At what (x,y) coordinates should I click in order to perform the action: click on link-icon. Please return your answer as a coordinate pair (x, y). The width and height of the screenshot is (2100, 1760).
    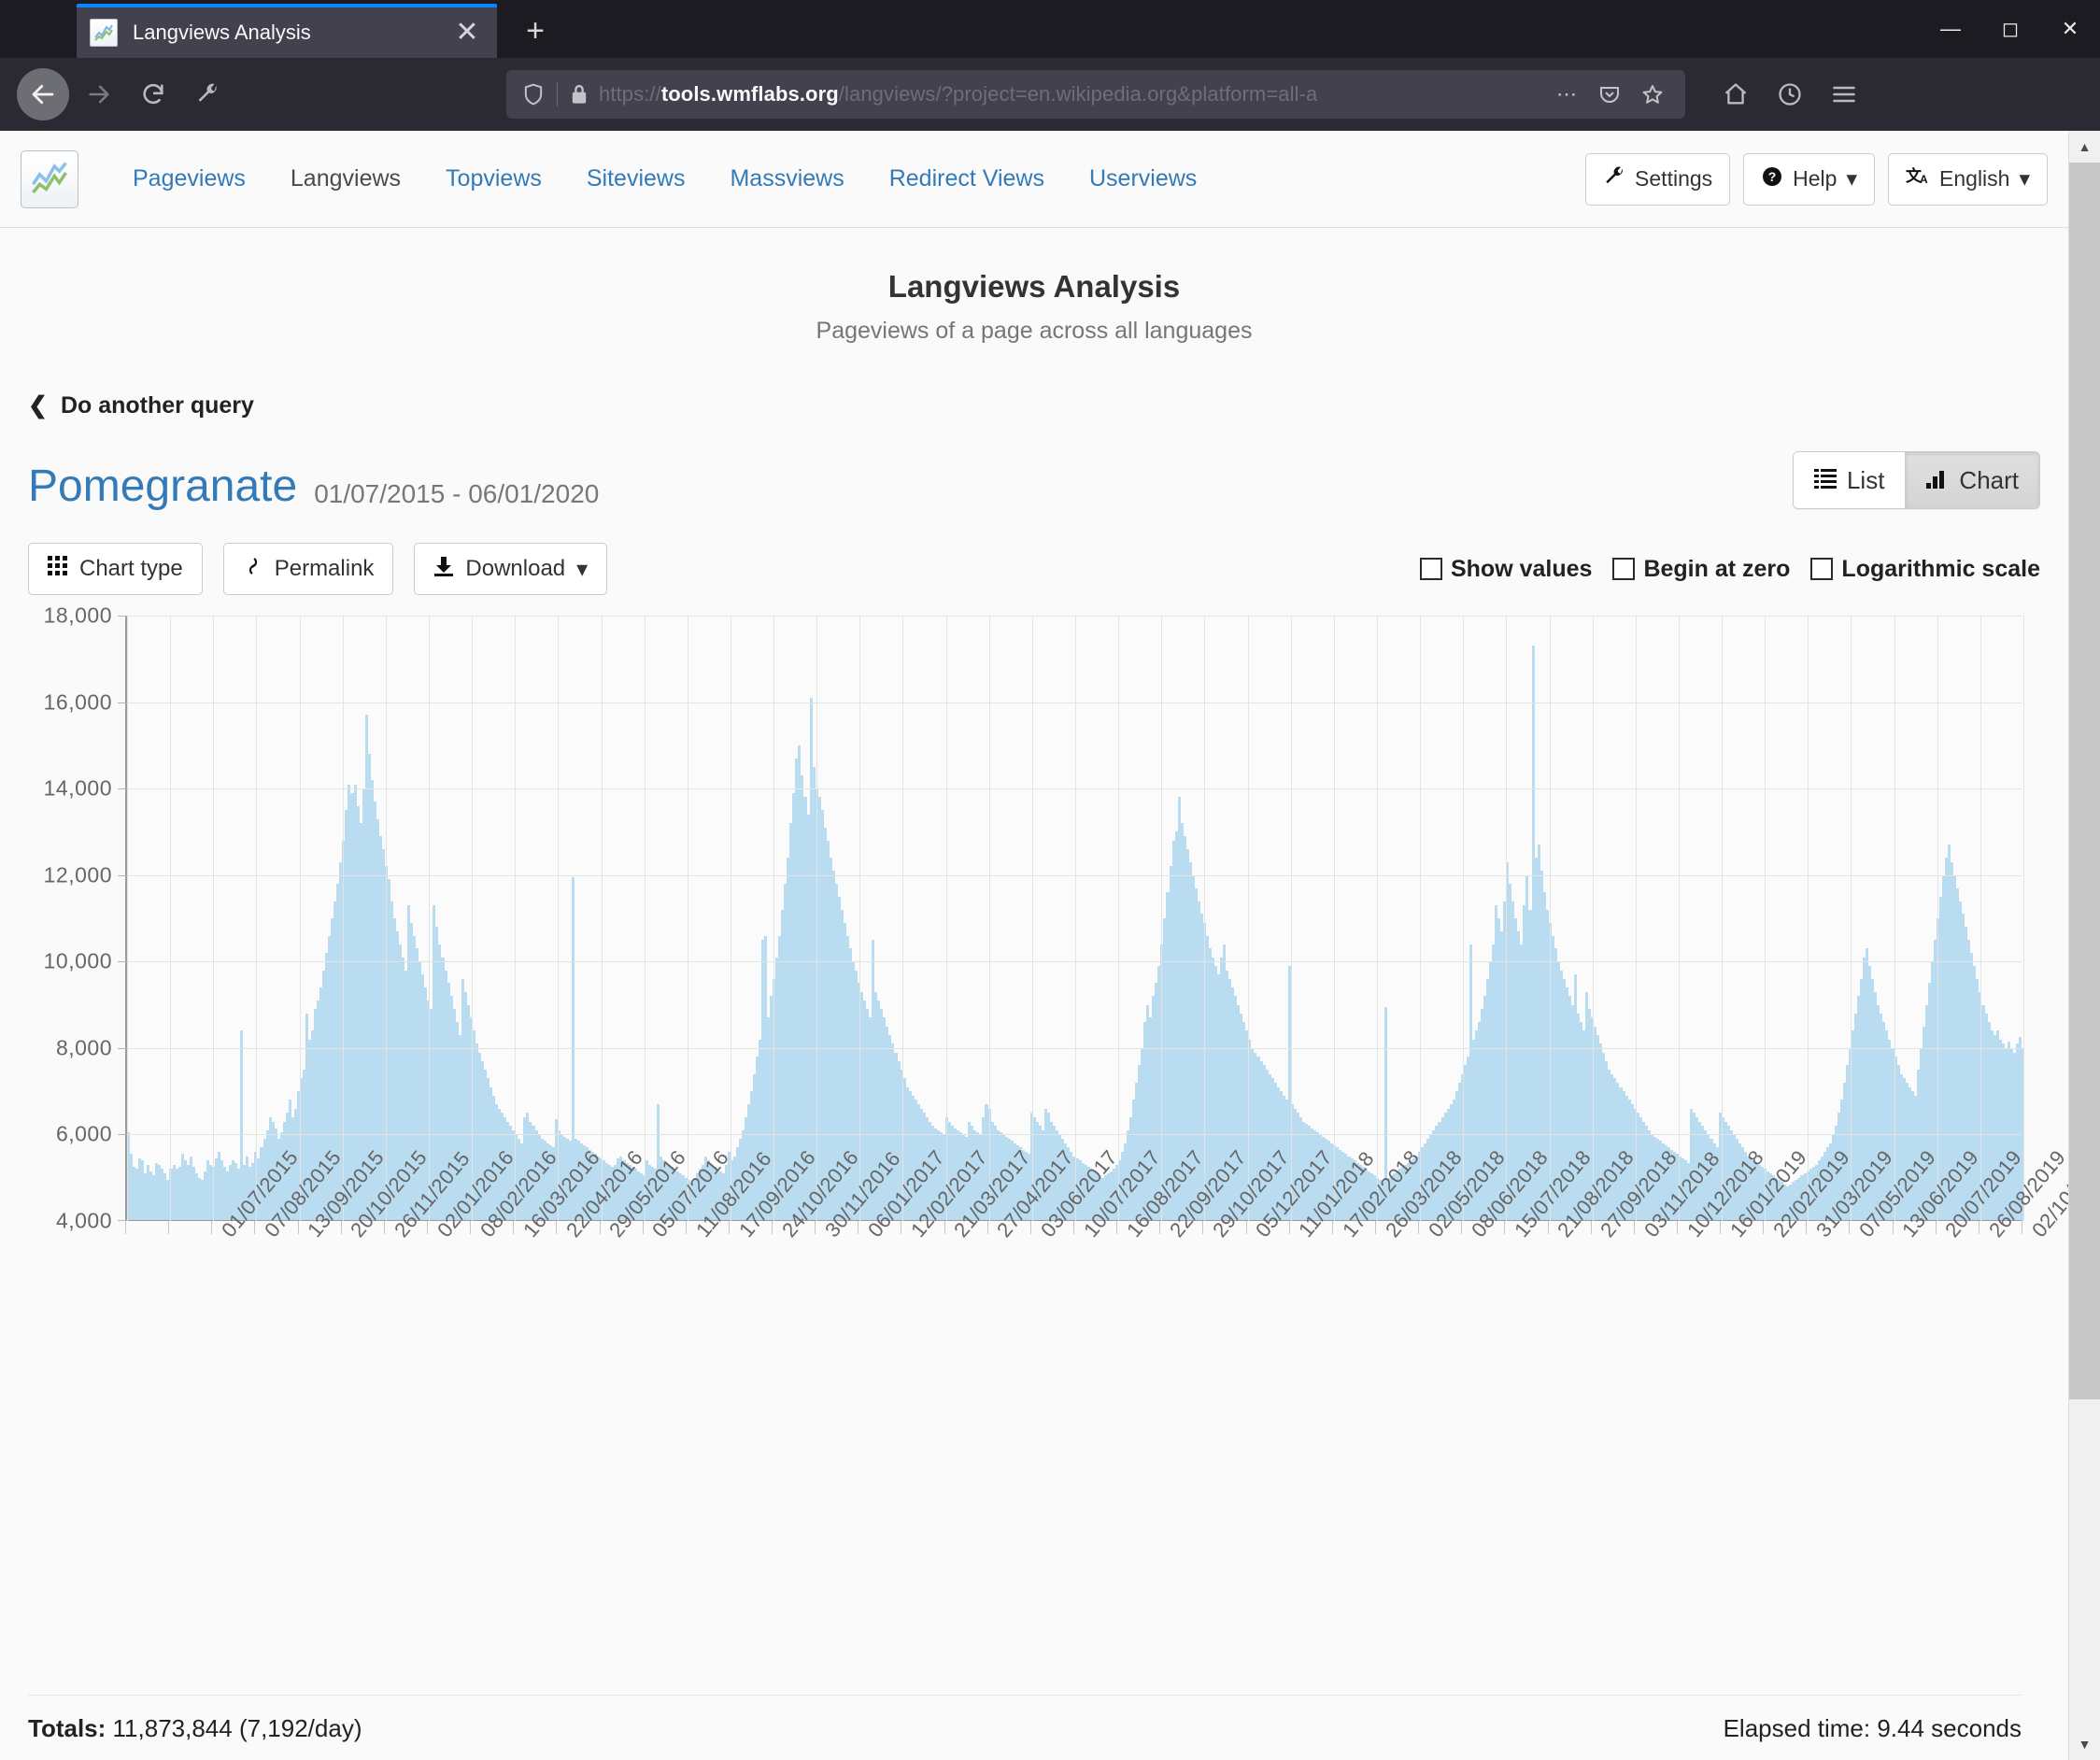
    Looking at the image, I should click on (253, 570).